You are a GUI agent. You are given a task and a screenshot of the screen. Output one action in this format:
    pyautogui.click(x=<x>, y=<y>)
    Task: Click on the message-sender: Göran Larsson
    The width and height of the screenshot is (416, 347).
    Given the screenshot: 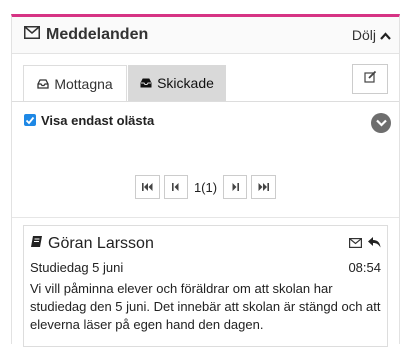 What is the action you would take?
    pyautogui.click(x=92, y=244)
    